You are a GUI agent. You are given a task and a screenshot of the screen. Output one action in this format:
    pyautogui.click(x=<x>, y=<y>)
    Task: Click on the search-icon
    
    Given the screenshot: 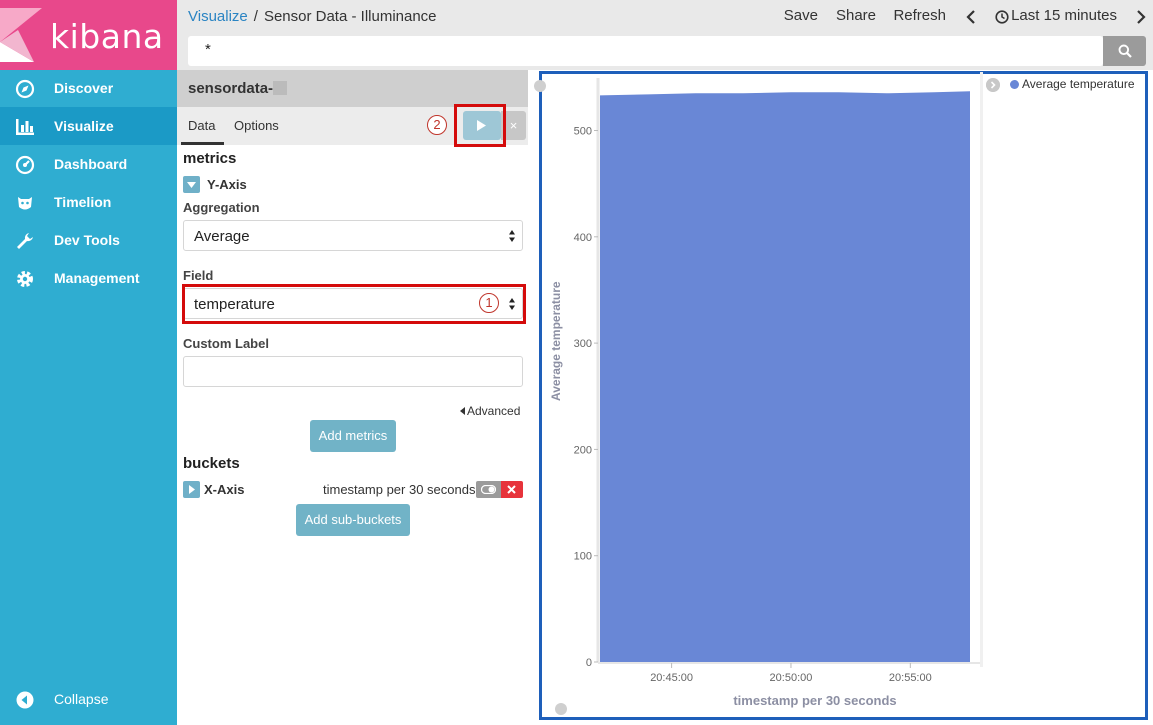 What is the action you would take?
    pyautogui.click(x=1125, y=51)
    